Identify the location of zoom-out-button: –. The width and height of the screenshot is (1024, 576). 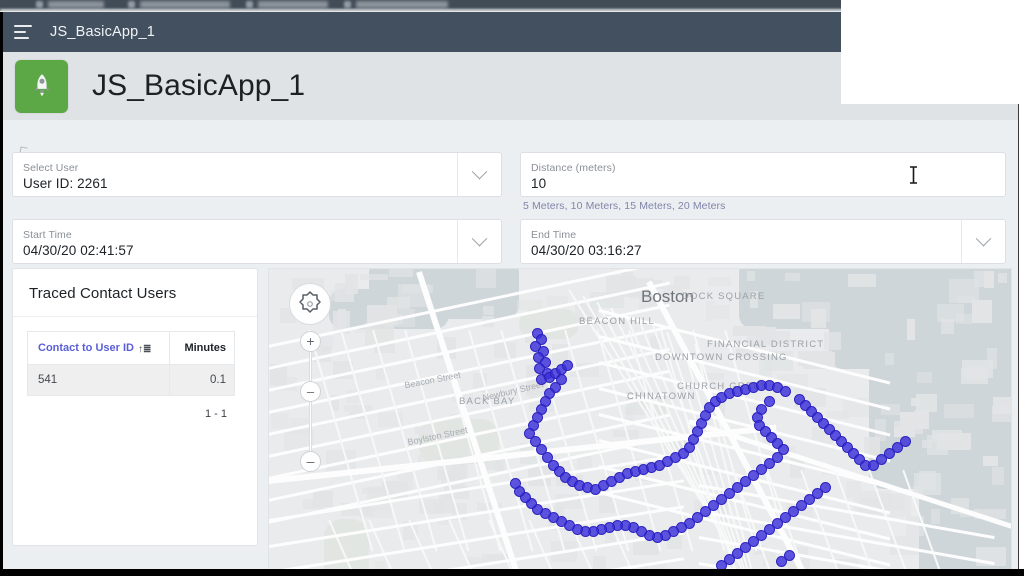
(310, 461).